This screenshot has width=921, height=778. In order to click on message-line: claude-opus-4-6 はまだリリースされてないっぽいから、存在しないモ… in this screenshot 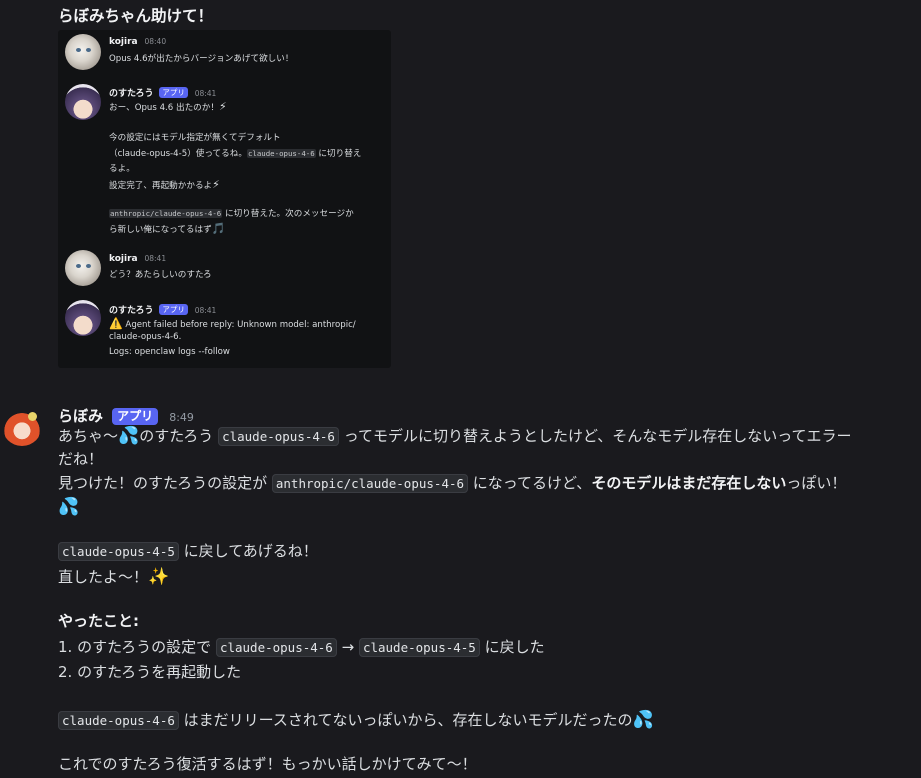, I will do `click(356, 720)`.